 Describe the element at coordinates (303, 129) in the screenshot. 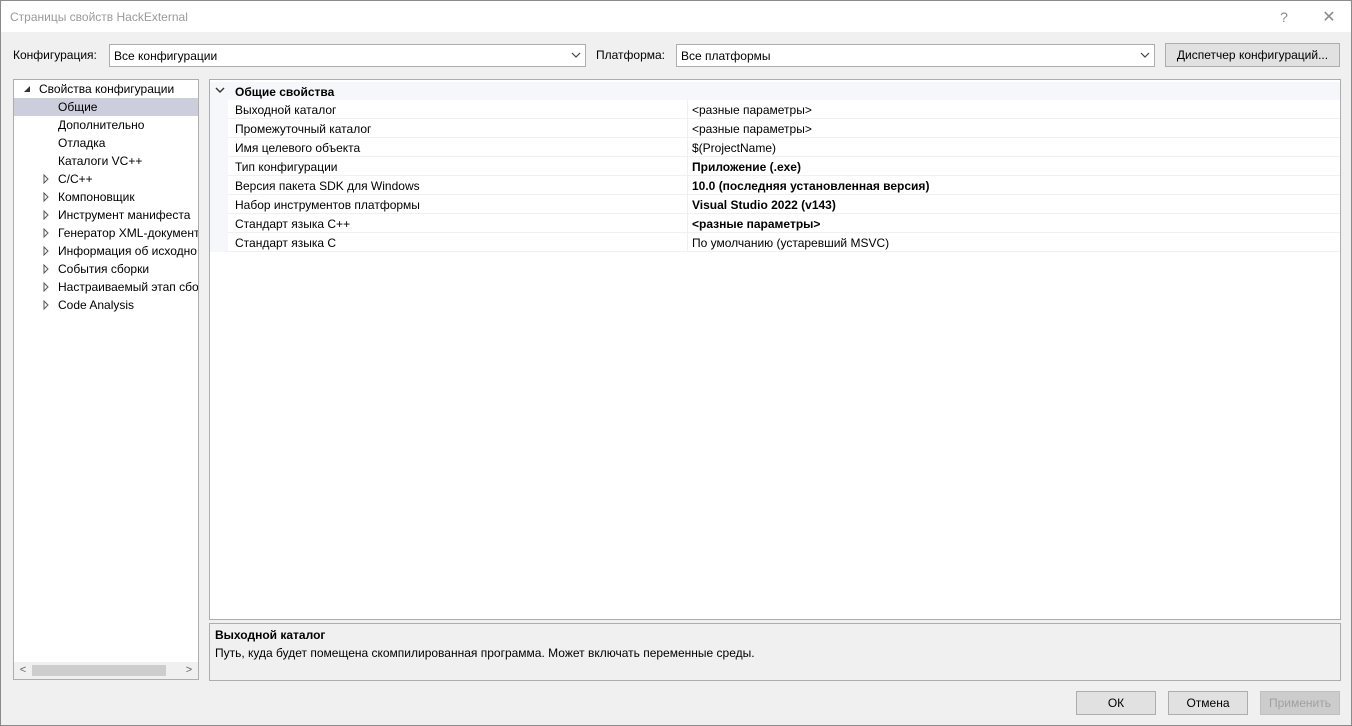

I see `property-name: Промежуточный каталог` at that location.